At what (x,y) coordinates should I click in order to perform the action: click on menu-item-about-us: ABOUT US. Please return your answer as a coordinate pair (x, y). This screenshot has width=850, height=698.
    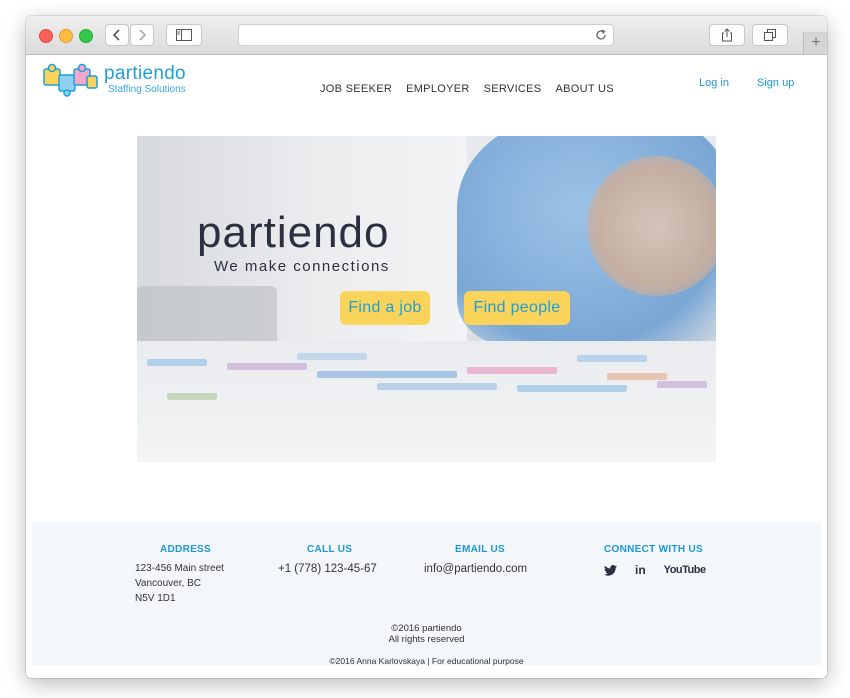
    Looking at the image, I should click on (584, 89).